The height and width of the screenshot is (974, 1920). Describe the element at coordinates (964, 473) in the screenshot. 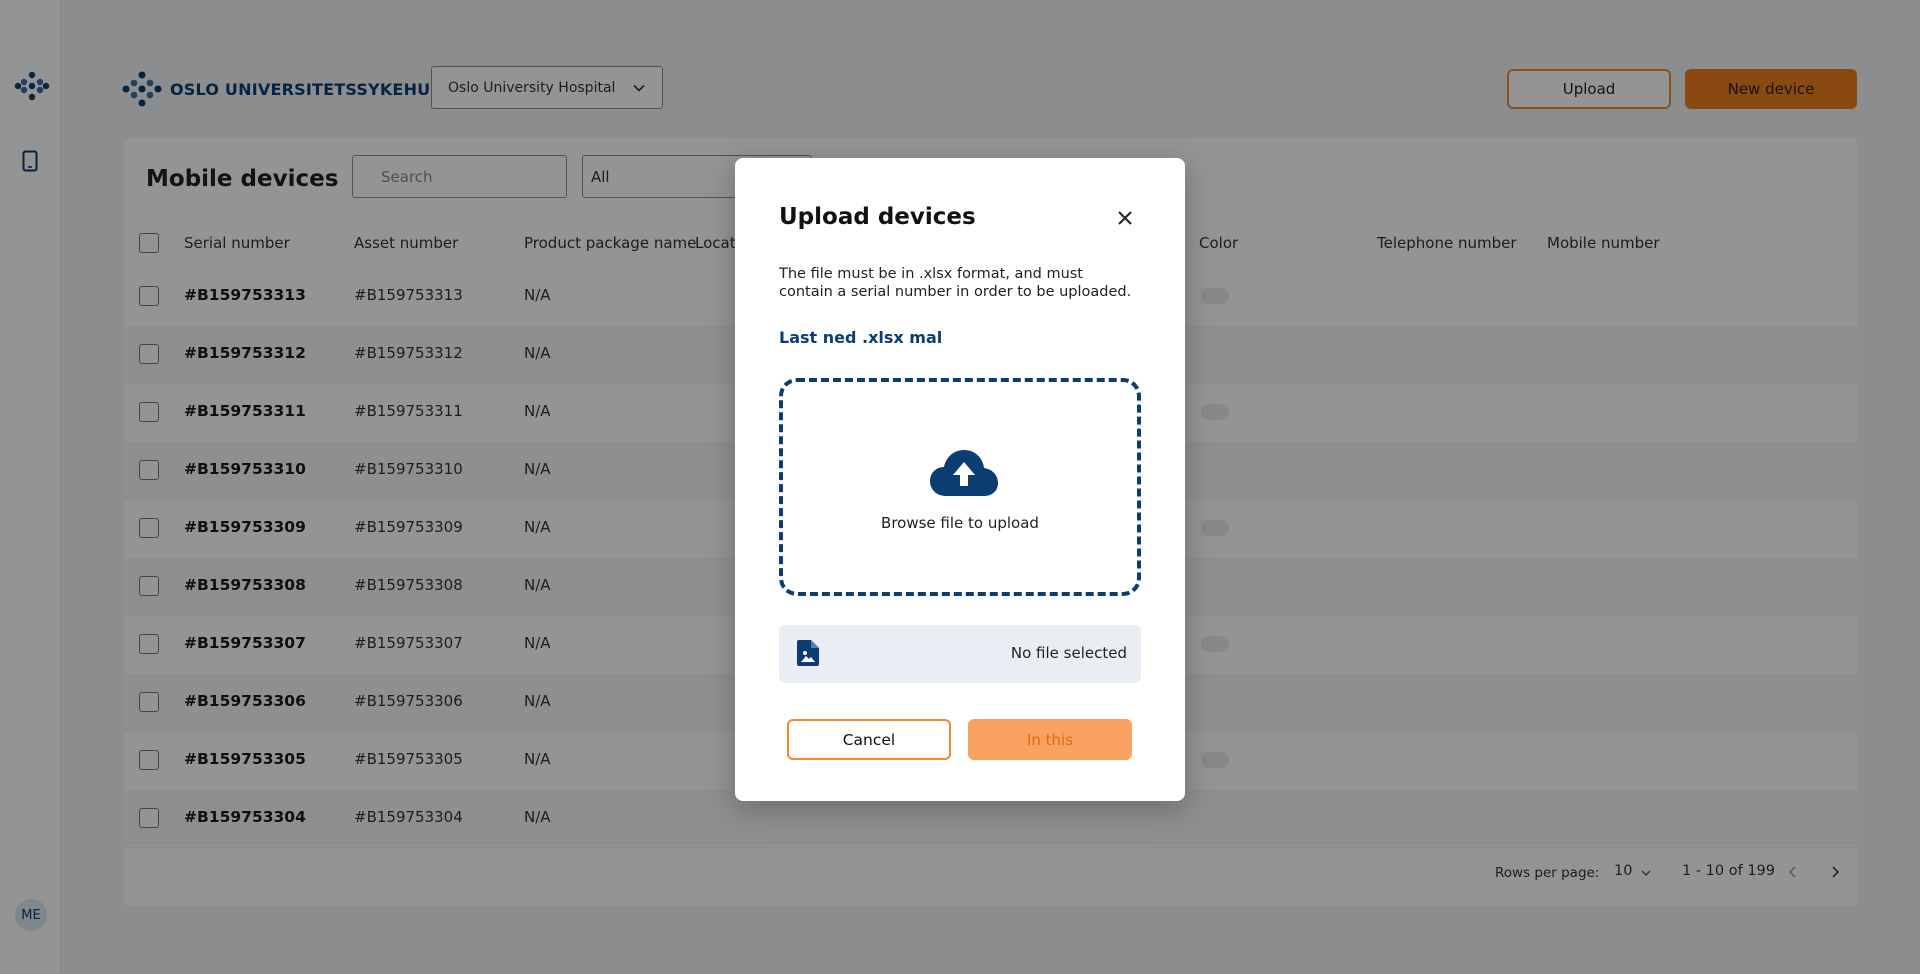

I see `cloud-upload-icon` at that location.